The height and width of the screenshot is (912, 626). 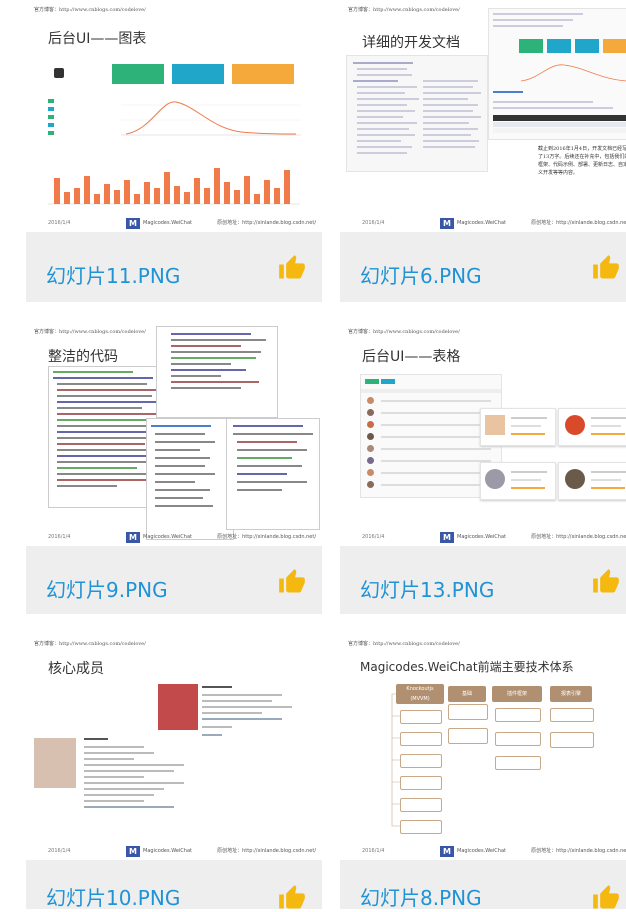 I want to click on slide-caption: 幻灯片11.PNG, so click(x=113, y=274).